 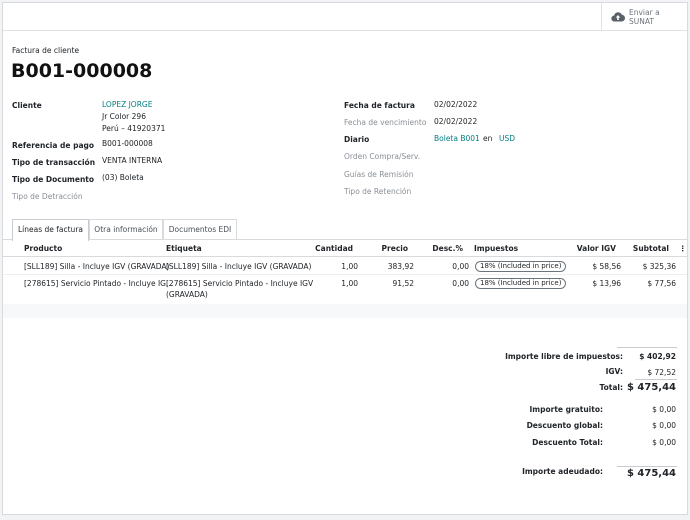 What do you see at coordinates (82, 71) in the screenshot?
I see `document-number: B001-000008` at bounding box center [82, 71].